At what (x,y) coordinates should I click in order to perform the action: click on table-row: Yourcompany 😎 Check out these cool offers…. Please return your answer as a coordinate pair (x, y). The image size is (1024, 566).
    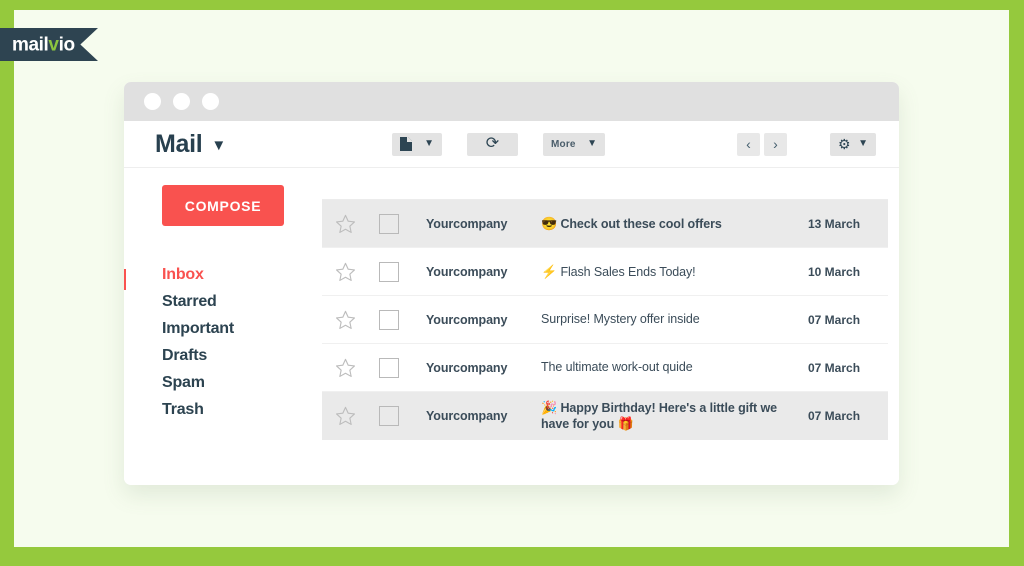
    Looking at the image, I should click on (605, 224).